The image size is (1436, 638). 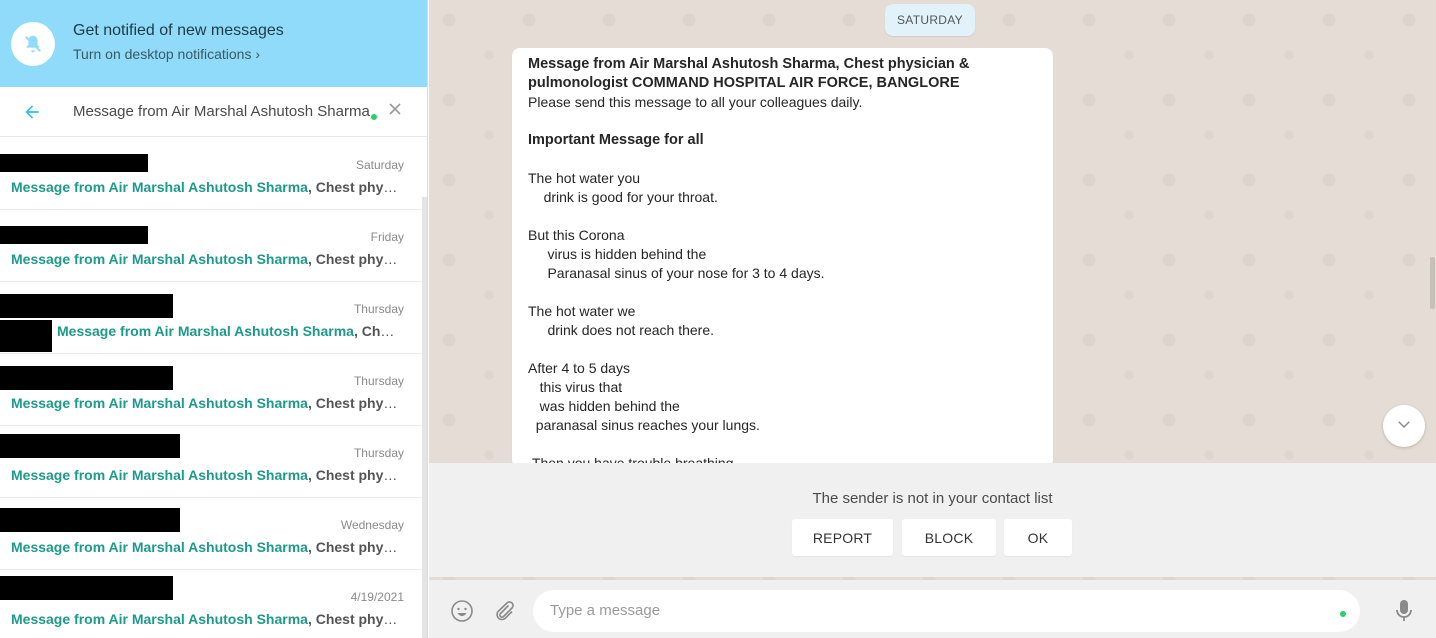 What do you see at coordinates (949, 537) in the screenshot?
I see `block-button: BLOCK` at bounding box center [949, 537].